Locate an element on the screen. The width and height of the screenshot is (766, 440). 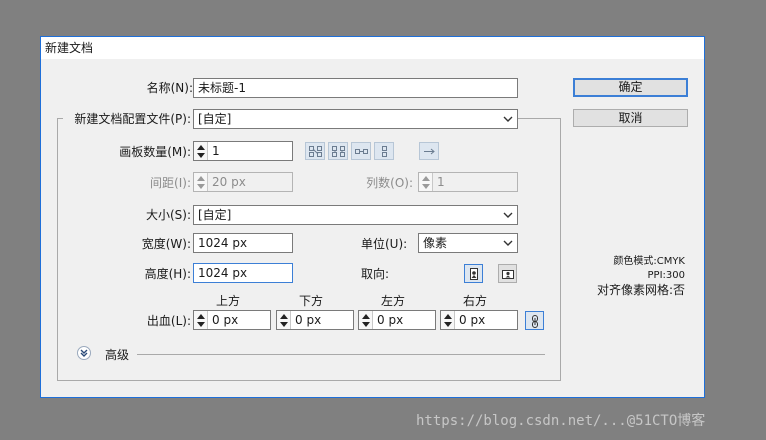
artboard-count-stepper is located at coordinates (201, 151).